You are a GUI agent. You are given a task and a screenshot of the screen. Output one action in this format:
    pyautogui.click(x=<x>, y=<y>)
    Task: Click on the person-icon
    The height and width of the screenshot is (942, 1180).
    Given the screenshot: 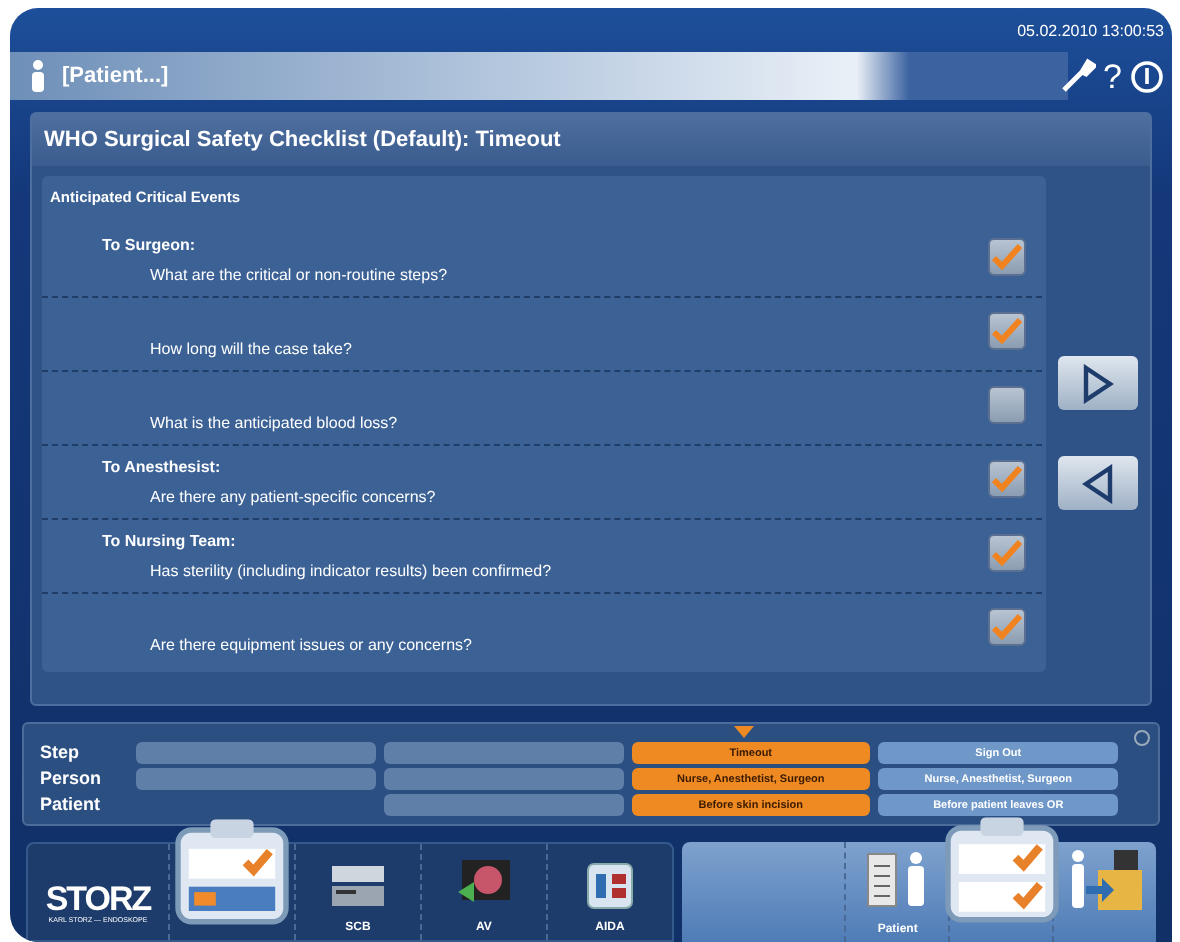 What is the action you would take?
    pyautogui.click(x=38, y=76)
    